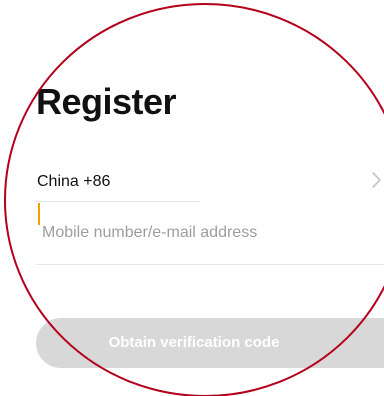 The width and height of the screenshot is (384, 396). I want to click on account-field, so click(210, 233).